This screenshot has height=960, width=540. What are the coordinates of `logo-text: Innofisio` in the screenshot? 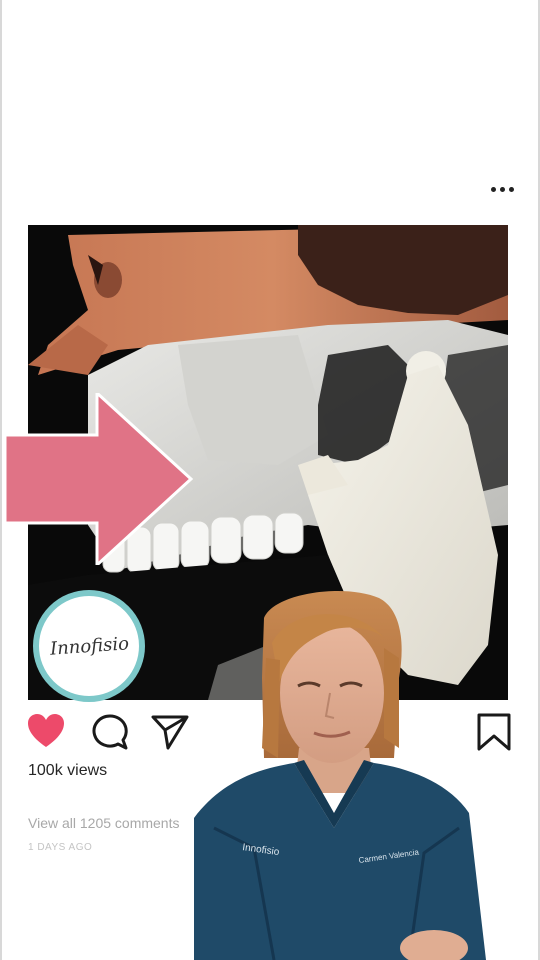 It's located at (89, 646).